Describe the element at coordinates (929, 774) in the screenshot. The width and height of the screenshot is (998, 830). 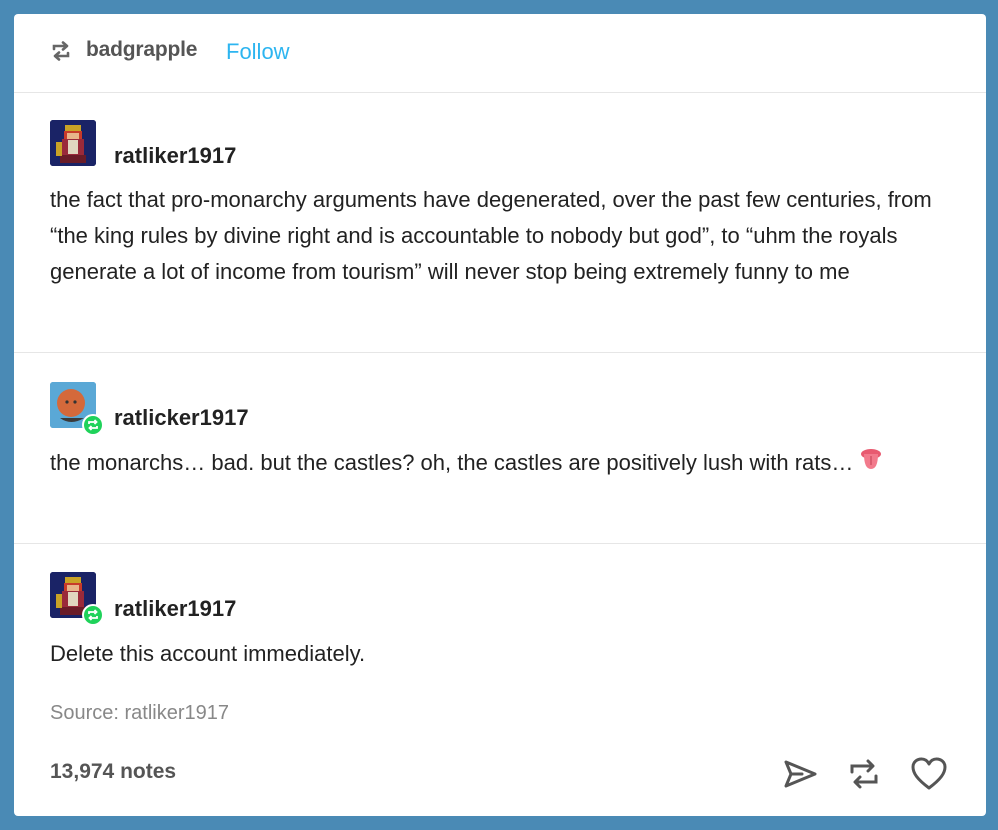
I see `heart-icon` at that location.